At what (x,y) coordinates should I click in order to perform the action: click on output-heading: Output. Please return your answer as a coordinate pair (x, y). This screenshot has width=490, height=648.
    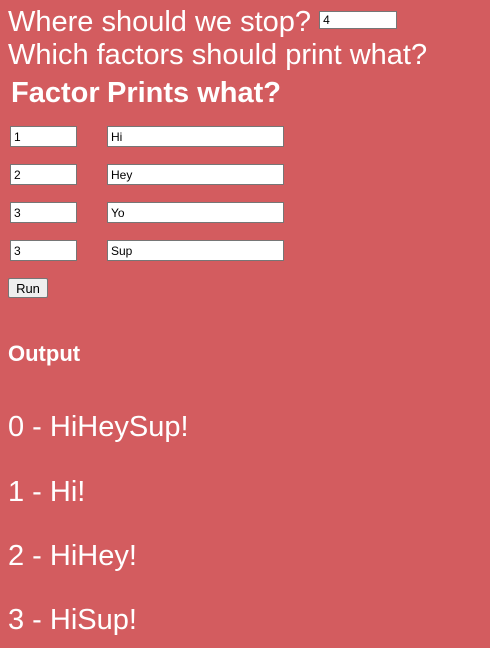
    Looking at the image, I should click on (44, 353).